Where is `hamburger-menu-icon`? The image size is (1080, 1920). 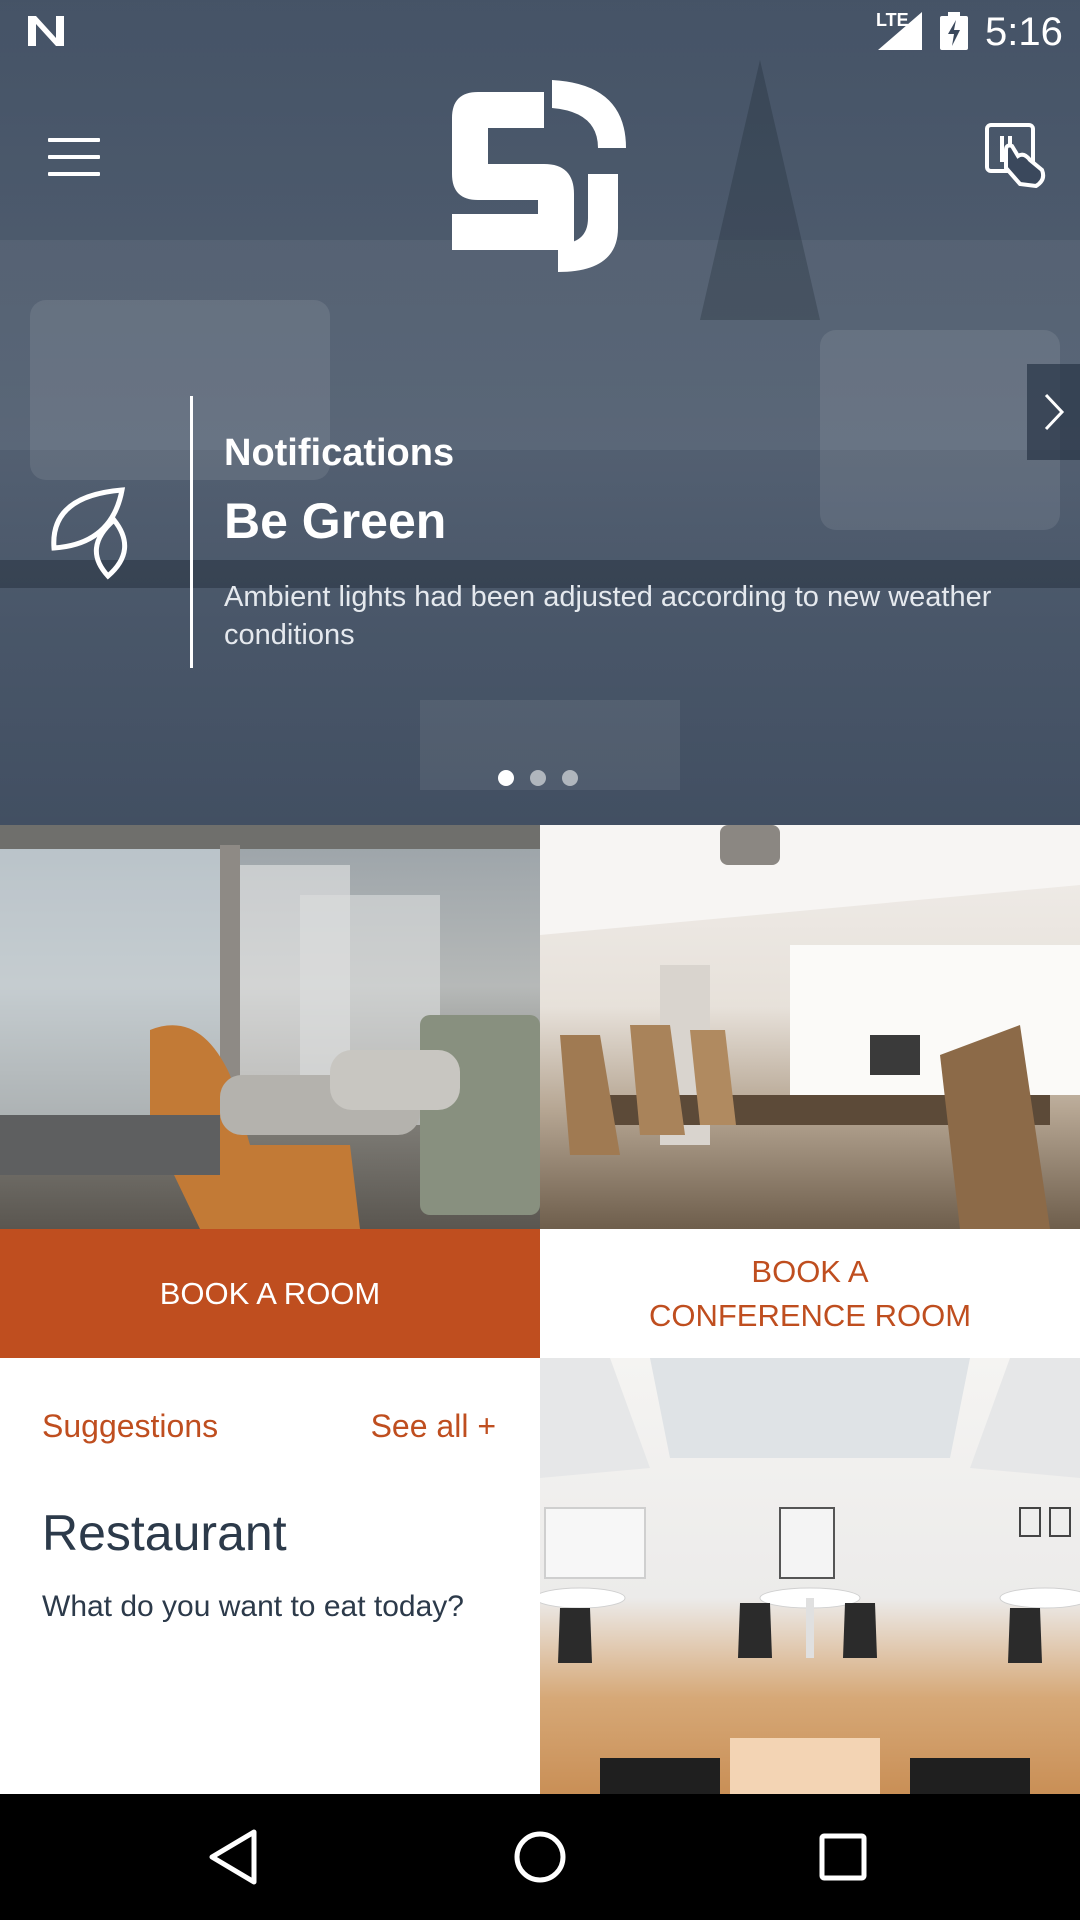
hamburger-menu-icon is located at coordinates (74, 157).